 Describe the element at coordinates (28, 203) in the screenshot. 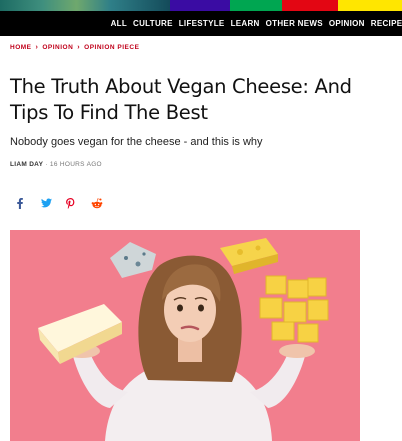

I see `facebook-icon` at that location.